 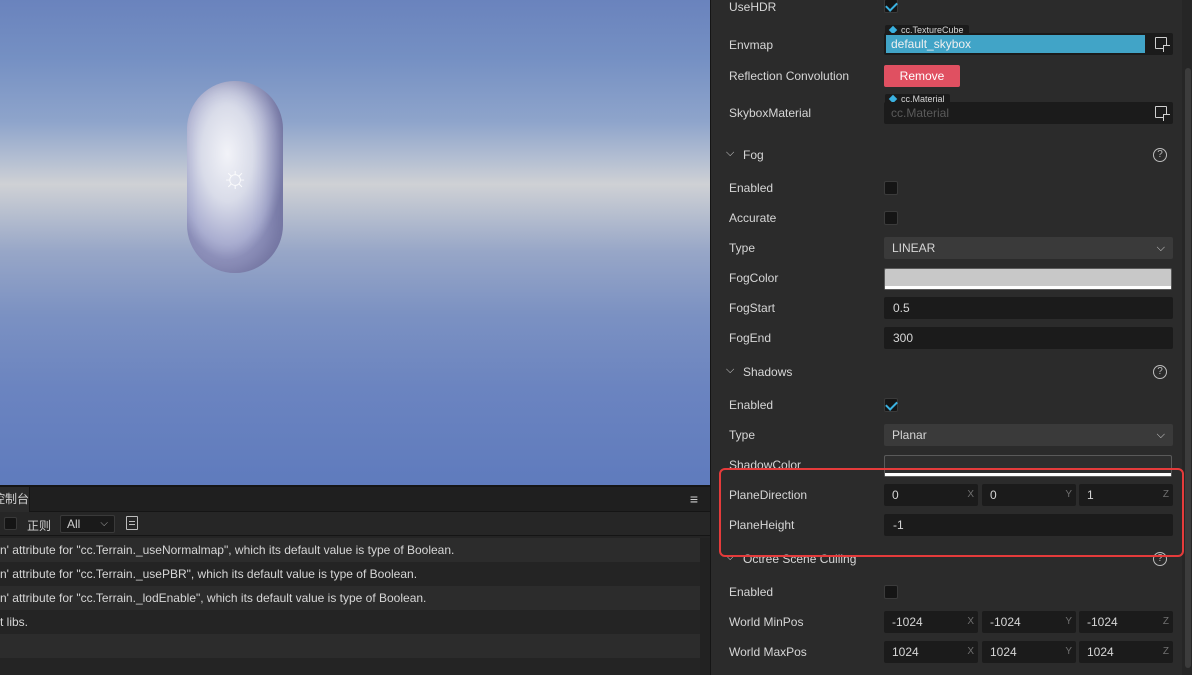 What do you see at coordinates (235, 178) in the screenshot?
I see `sun-icon: ☼` at bounding box center [235, 178].